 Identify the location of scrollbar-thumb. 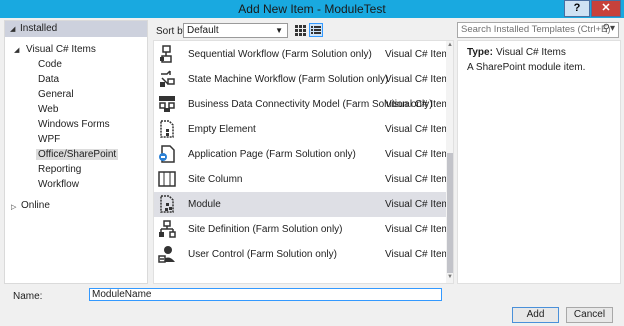
(450, 213).